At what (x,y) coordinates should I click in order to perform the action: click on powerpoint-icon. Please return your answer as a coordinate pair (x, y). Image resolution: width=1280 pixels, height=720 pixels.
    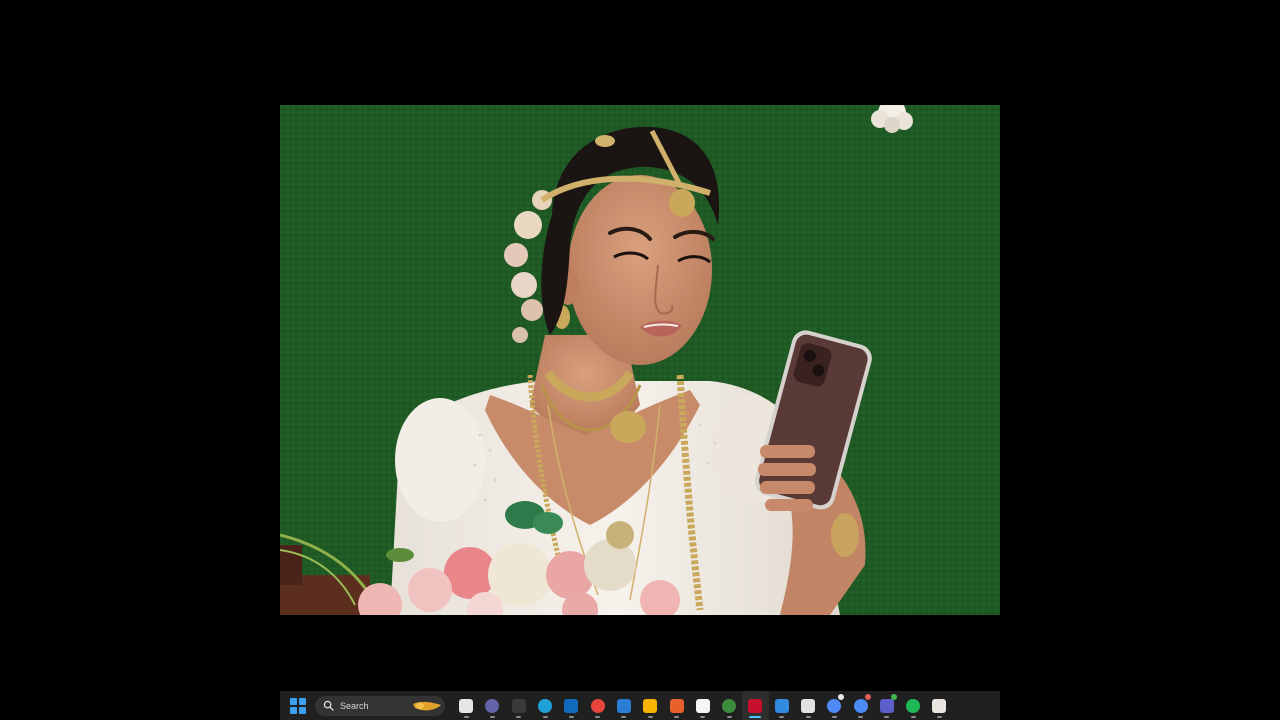
    Looking at the image, I should click on (939, 705).